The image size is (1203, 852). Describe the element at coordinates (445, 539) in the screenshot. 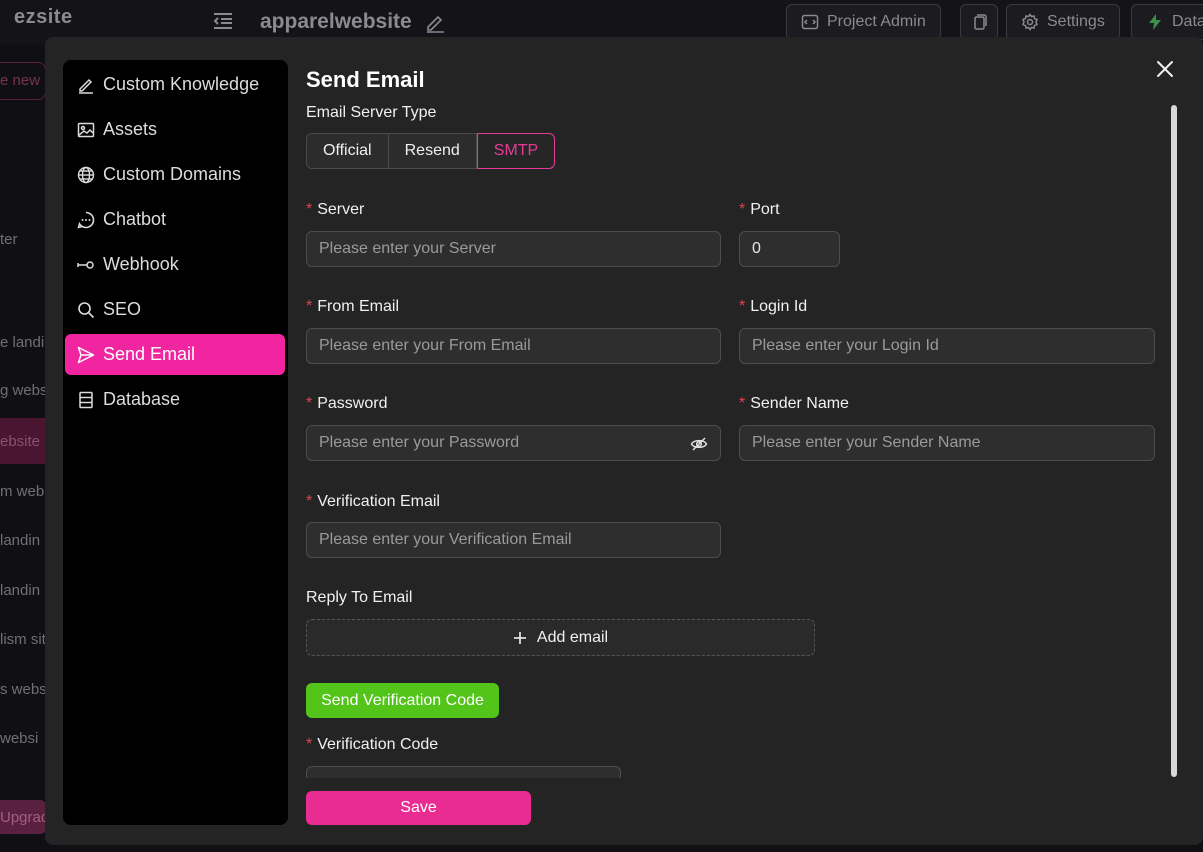

I see `verification-email-placeholder: Please enter your Verification Email` at that location.